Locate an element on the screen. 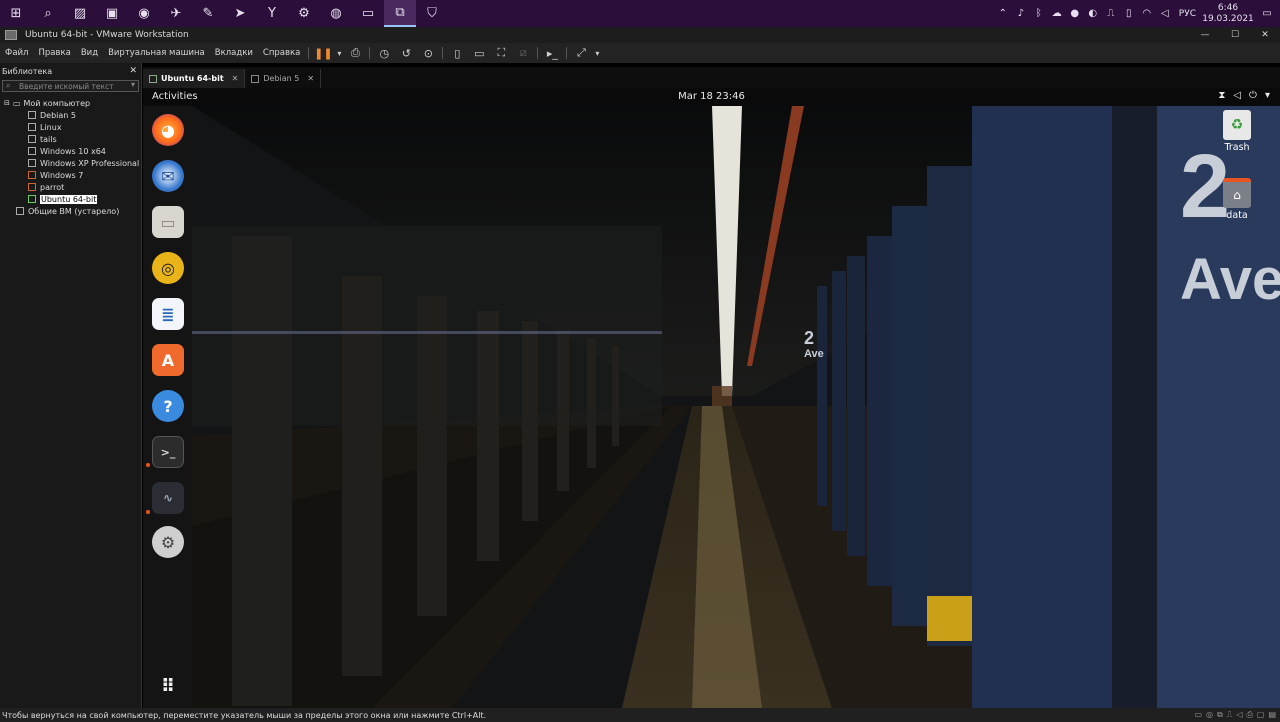 This screenshot has width=1280, height=722. show-applications-icon: ⠿ is located at coordinates (168, 686).